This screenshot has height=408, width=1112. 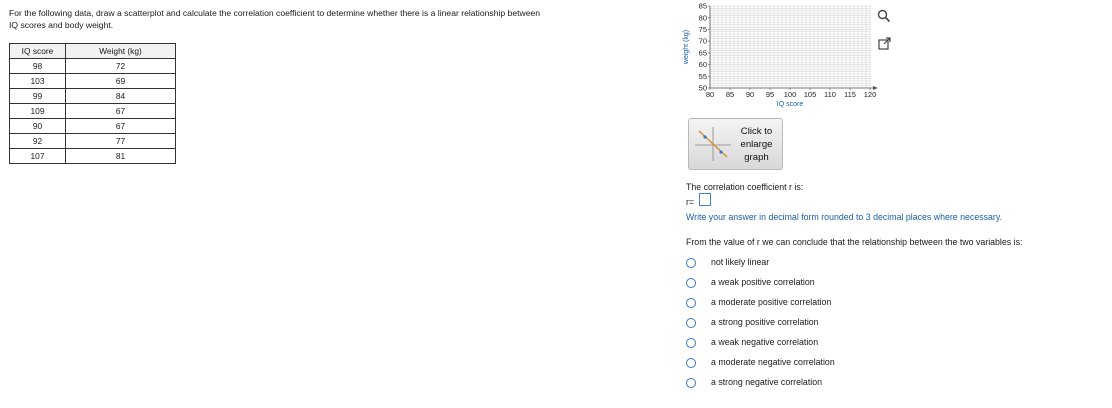 I want to click on header-weight: Weight (kg), so click(x=120, y=51).